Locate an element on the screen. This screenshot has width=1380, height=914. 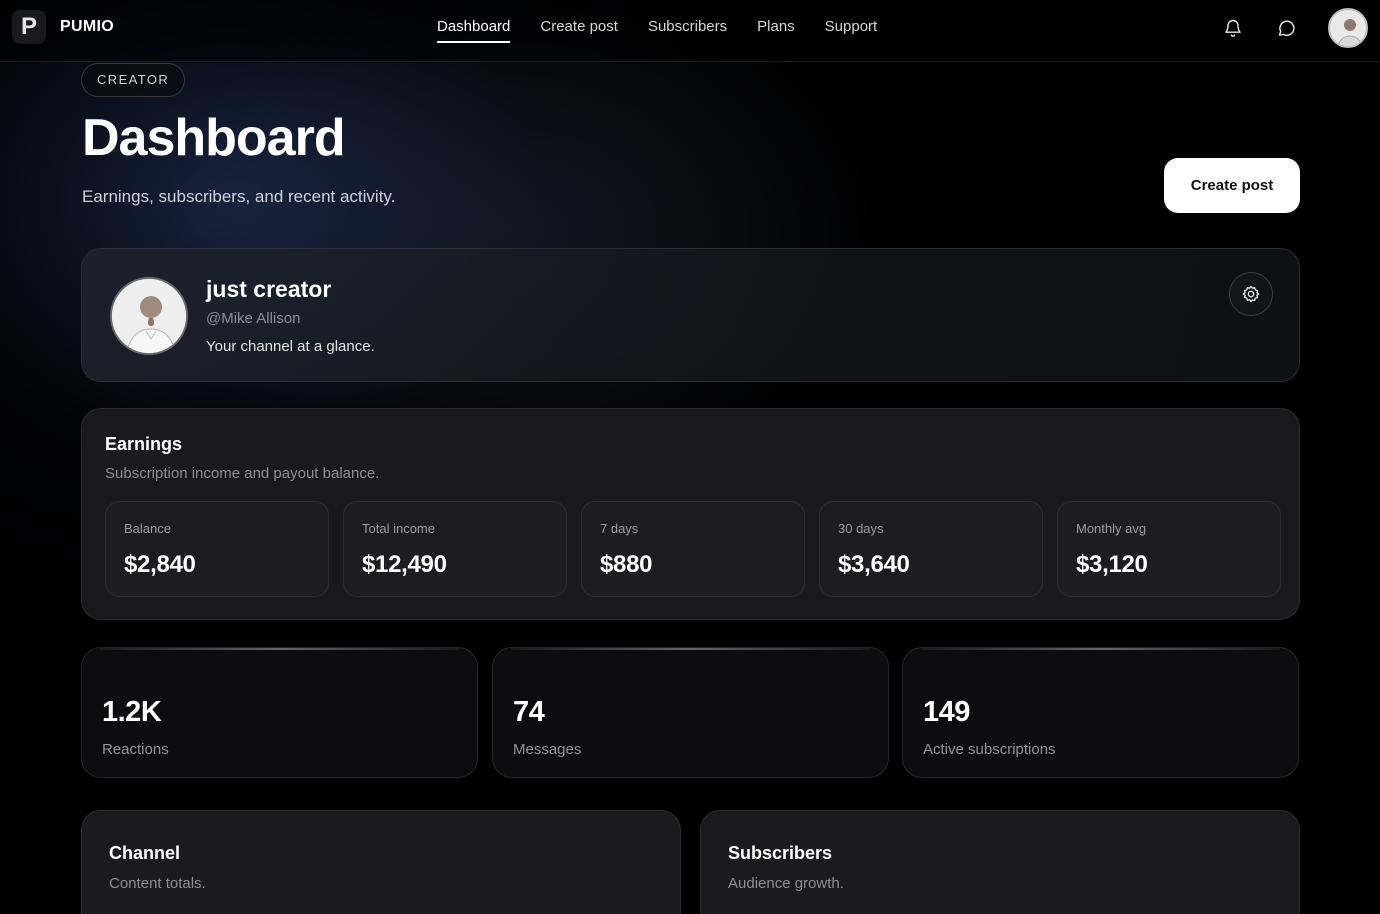
stat-label: 30 days is located at coordinates (861, 528).